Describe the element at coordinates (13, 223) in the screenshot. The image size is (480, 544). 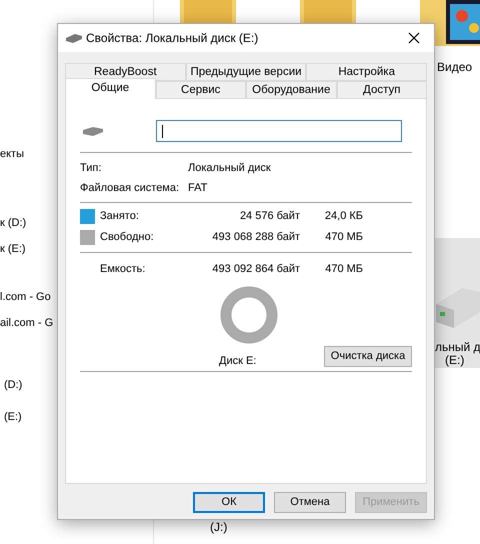
I see `nav-item: к (D:)` at that location.